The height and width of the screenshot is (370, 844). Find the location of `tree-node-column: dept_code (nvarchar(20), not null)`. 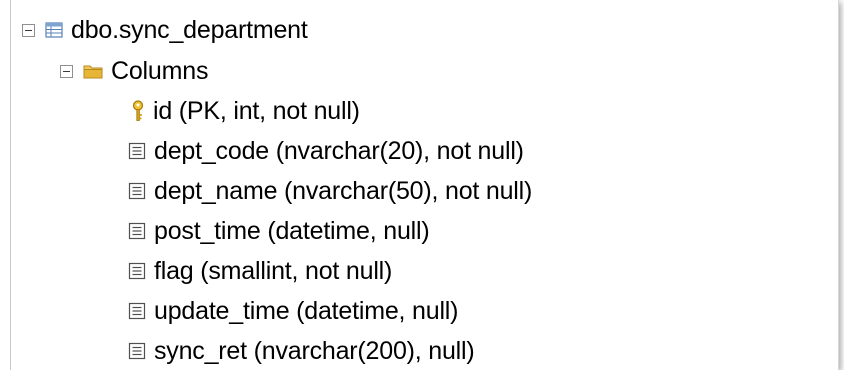

tree-node-column: dept_code (nvarchar(20), not null) is located at coordinates (326, 151).